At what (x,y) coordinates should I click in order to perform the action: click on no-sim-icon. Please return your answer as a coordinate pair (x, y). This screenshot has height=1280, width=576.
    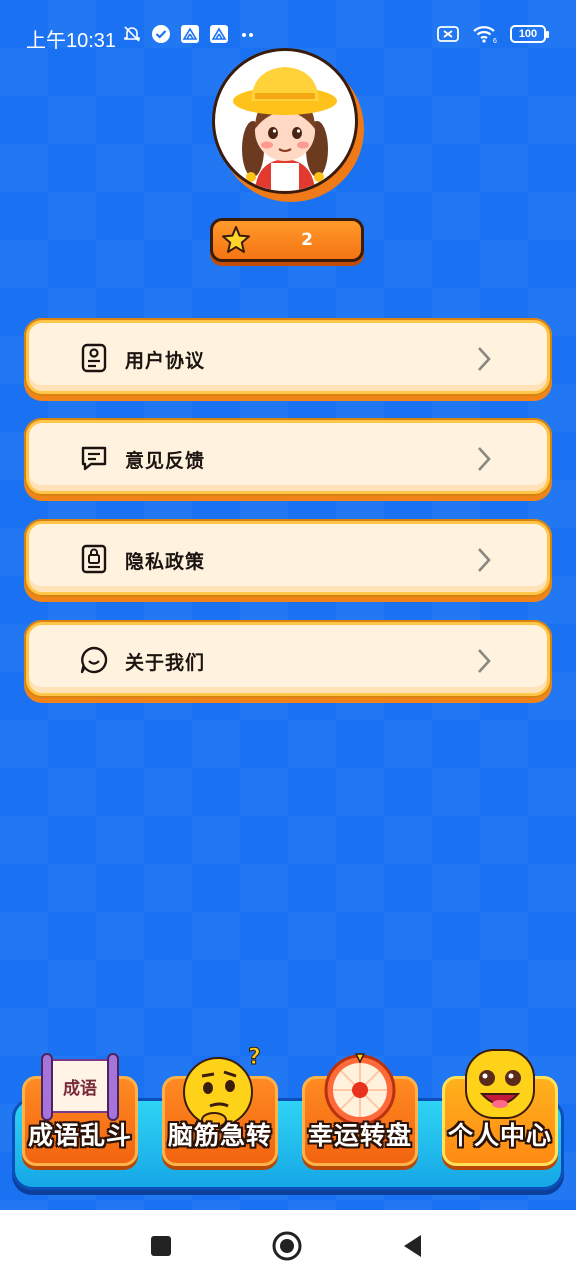
    Looking at the image, I should click on (448, 34).